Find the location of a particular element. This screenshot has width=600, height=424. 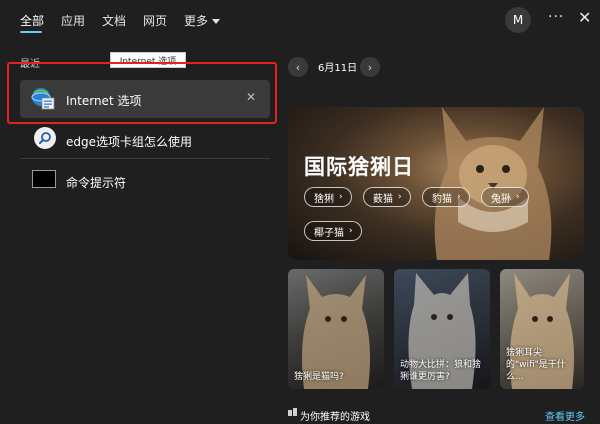

date-label: 6月11日 is located at coordinates (338, 68).